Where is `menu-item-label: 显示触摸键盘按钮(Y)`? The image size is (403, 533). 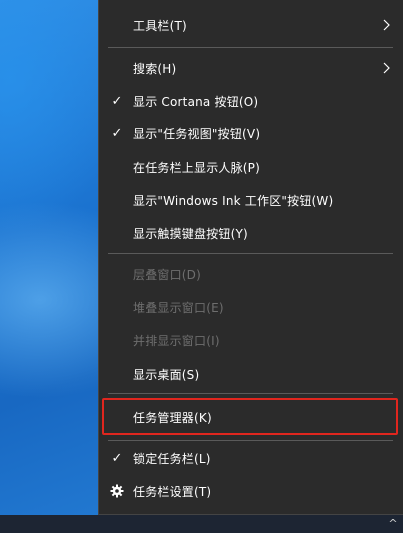 menu-item-label: 显示触摸键盘按钮(Y) is located at coordinates (190, 233).